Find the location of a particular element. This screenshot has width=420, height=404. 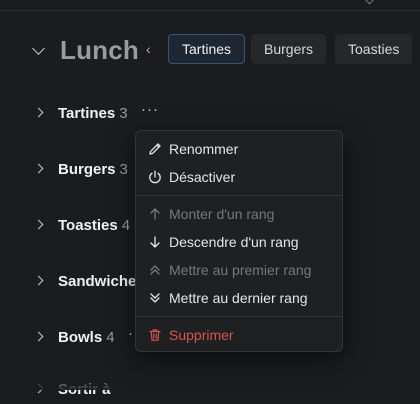

bottom-fade is located at coordinates (210, 380).